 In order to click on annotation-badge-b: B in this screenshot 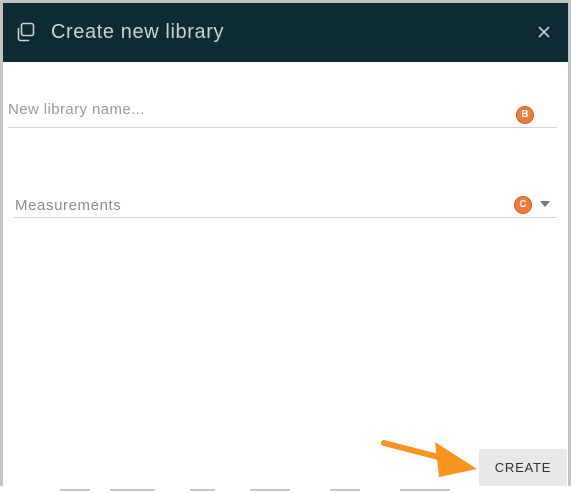, I will do `click(525, 115)`.